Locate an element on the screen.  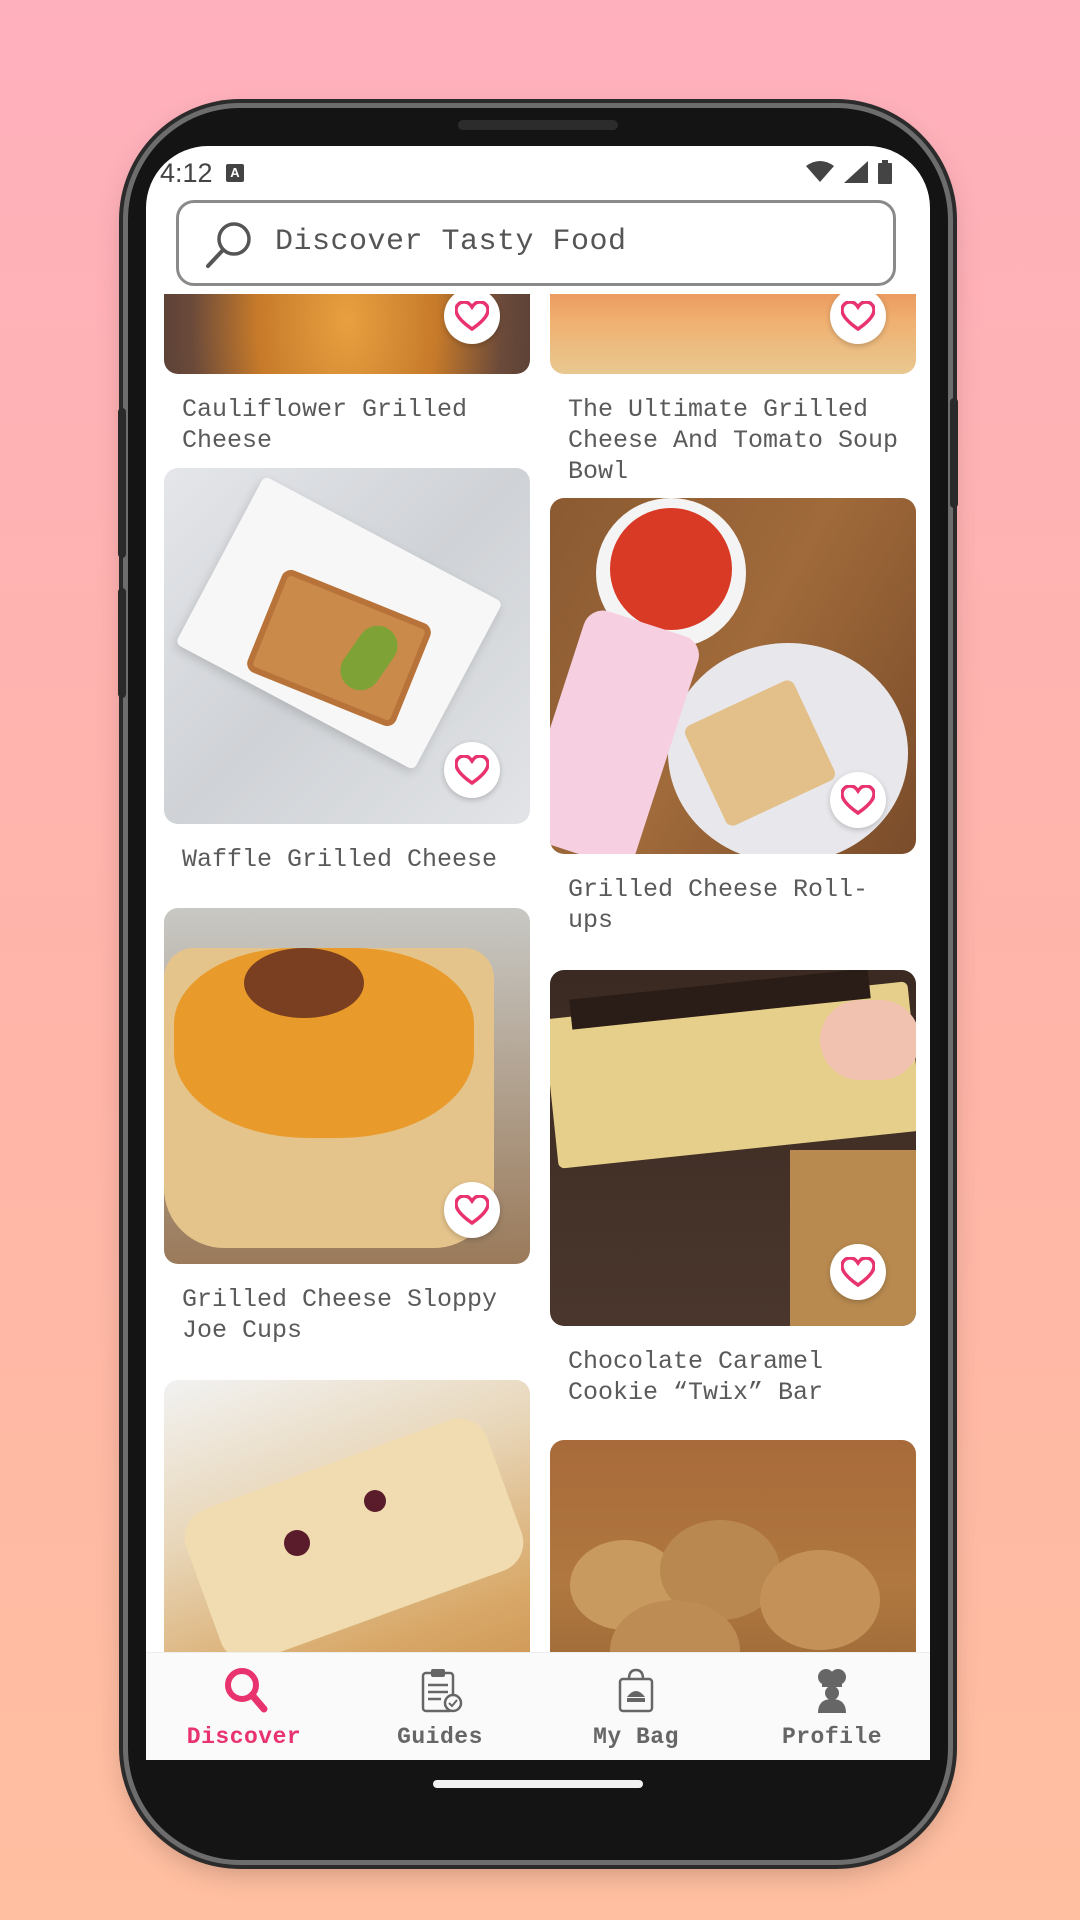
recipe-card: Cauliflower Grilled Cheese is located at coordinates (347, 374).